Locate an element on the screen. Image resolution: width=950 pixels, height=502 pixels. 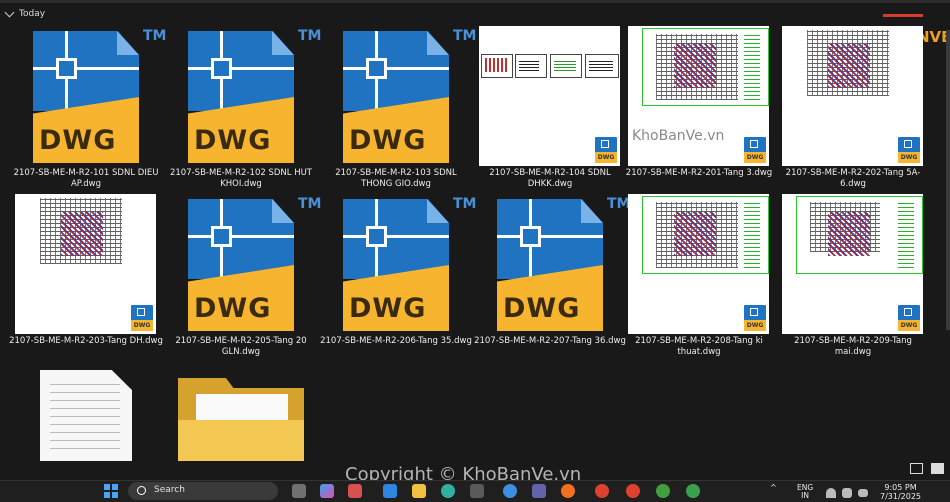
group-header-today: Today is located at coordinates (25, 13).